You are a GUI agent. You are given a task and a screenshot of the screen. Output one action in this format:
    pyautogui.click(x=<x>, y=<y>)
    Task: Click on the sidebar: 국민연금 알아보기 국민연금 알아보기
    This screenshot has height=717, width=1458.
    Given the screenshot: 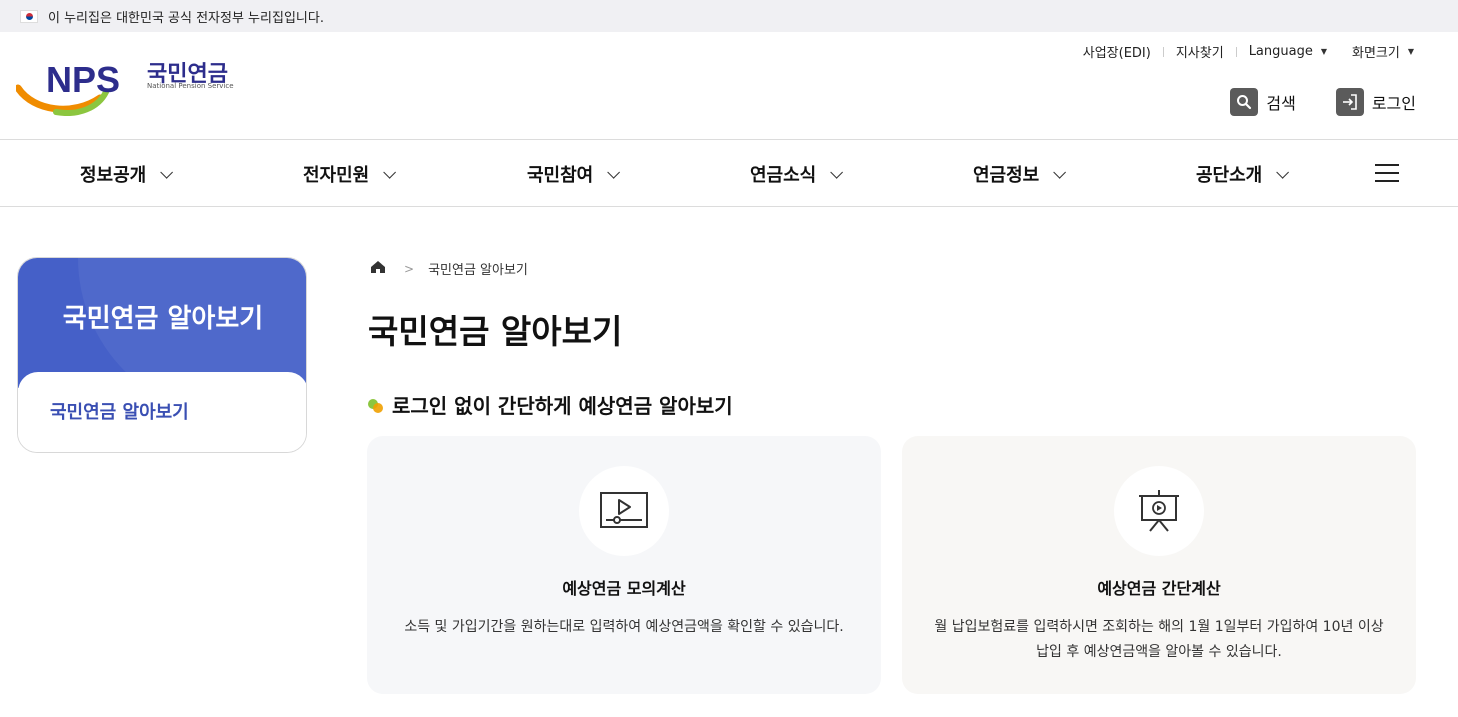 What is the action you would take?
    pyautogui.click(x=162, y=355)
    